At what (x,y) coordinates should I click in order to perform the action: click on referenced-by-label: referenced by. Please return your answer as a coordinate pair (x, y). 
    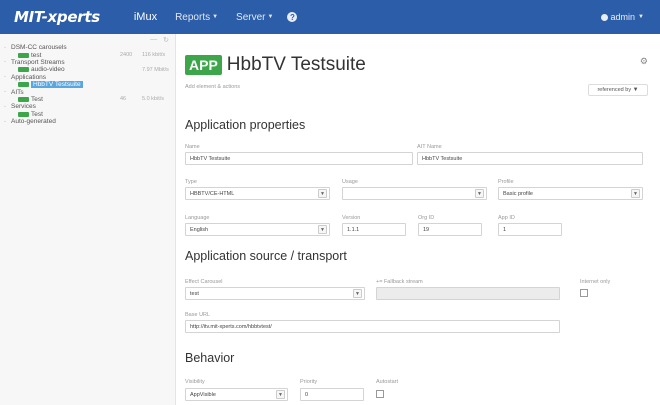
    Looking at the image, I should click on (614, 90).